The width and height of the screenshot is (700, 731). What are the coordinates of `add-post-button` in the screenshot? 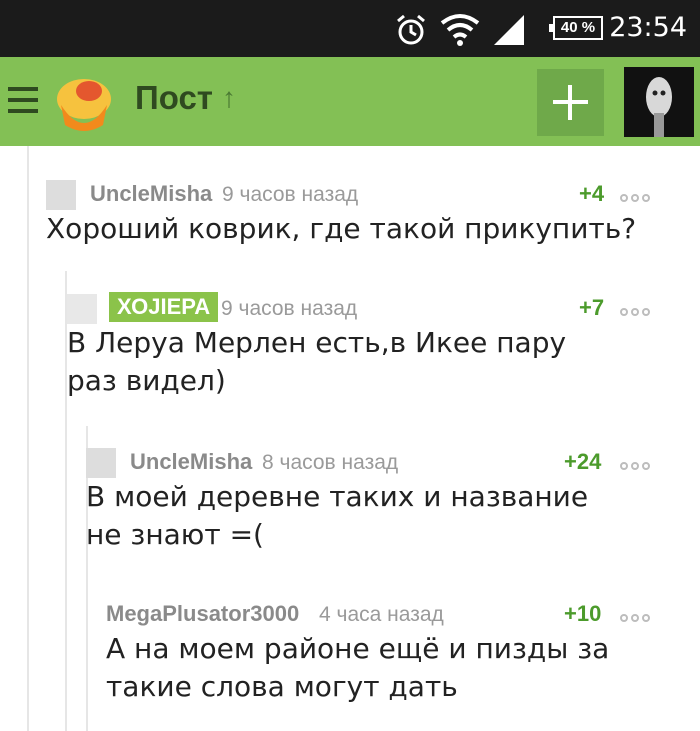 It's located at (570, 102).